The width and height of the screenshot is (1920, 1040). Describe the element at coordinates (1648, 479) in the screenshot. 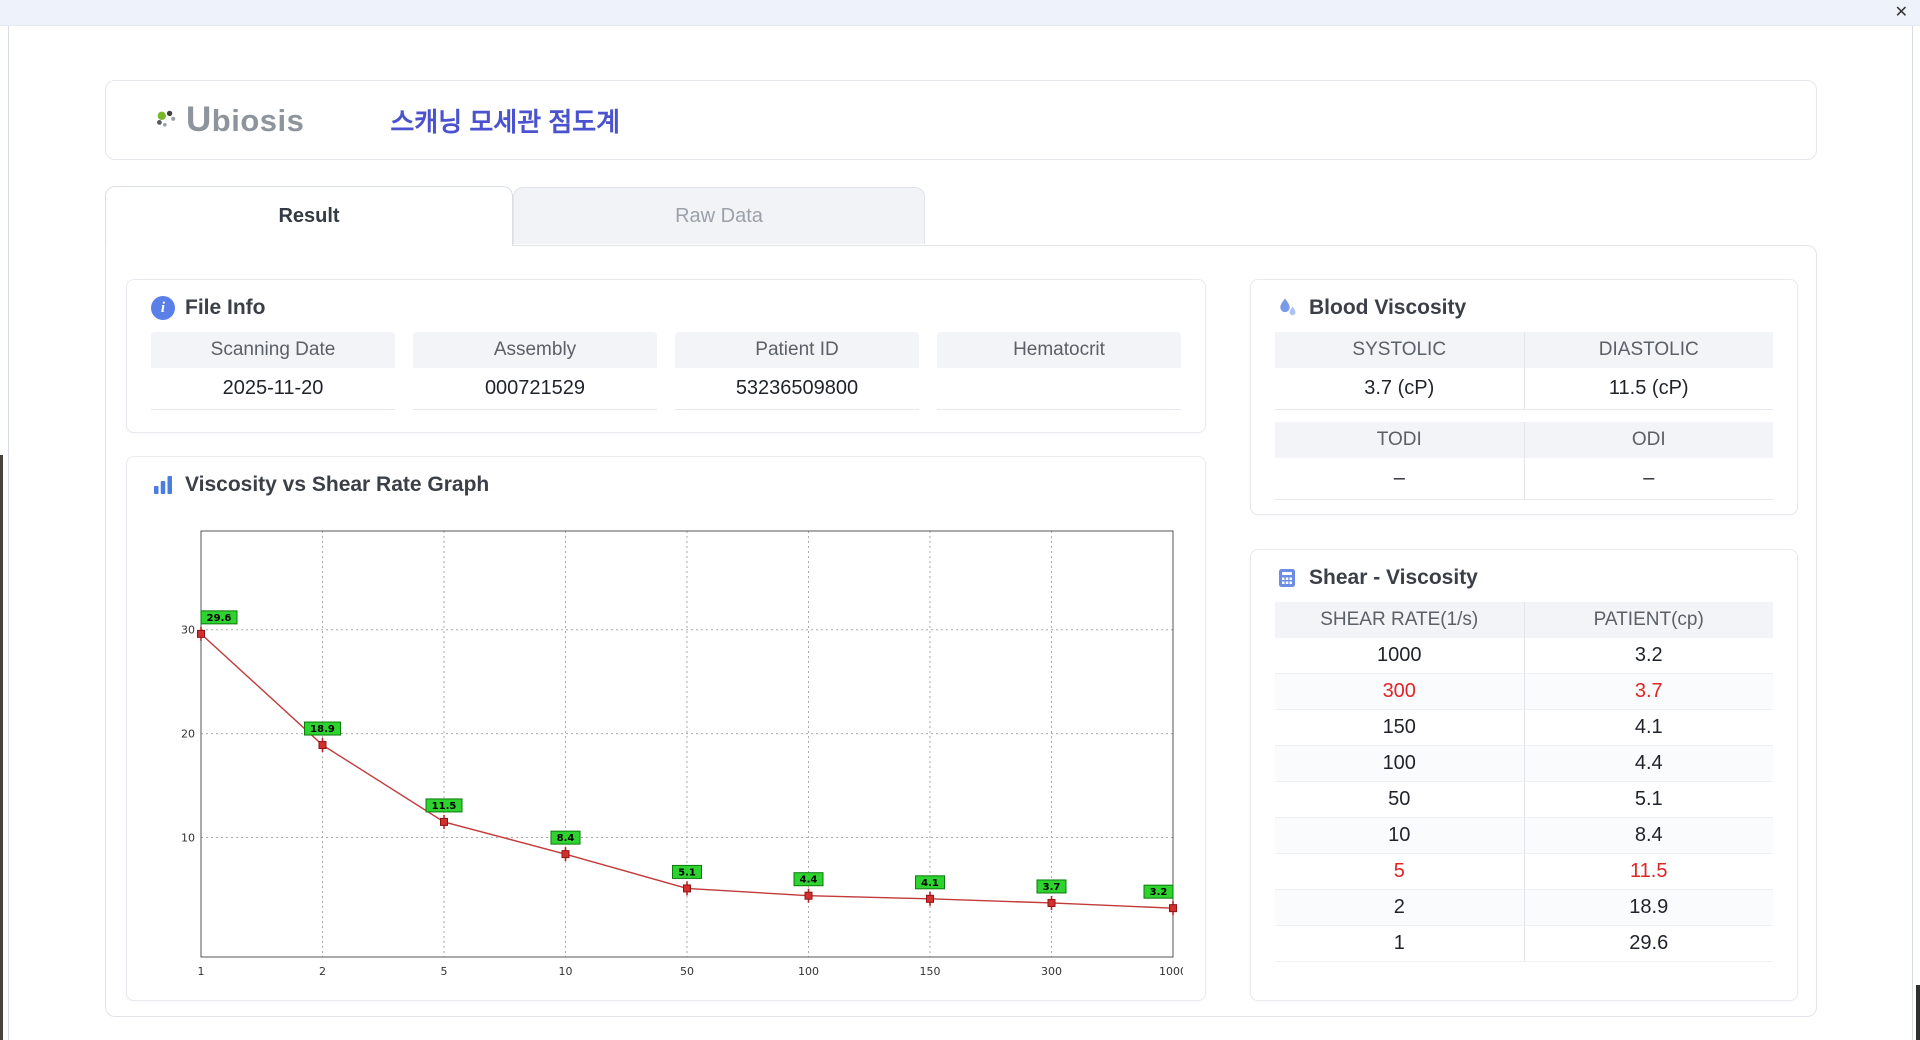

I see `odi-value: –` at that location.